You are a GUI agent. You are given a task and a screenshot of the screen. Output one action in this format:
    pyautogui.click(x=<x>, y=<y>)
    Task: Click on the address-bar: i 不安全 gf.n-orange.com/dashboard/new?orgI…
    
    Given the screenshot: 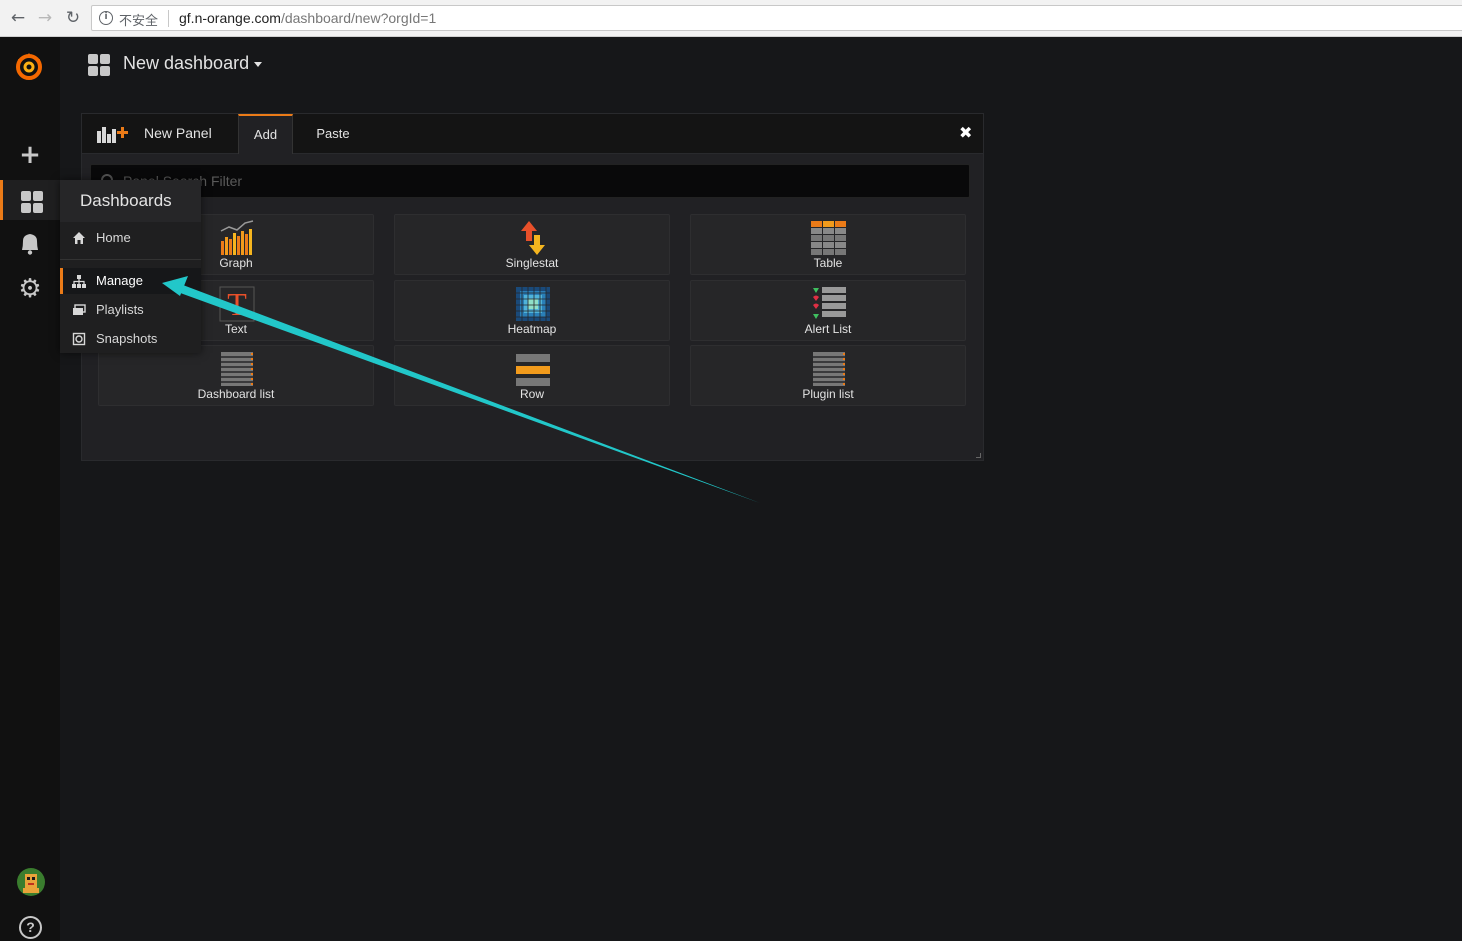 What is the action you would take?
    pyautogui.click(x=776, y=18)
    